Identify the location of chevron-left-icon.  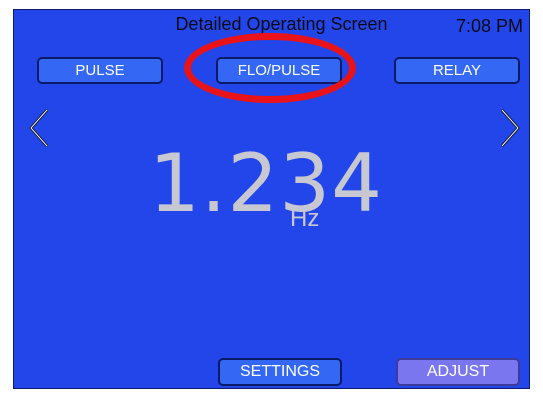
(38, 128).